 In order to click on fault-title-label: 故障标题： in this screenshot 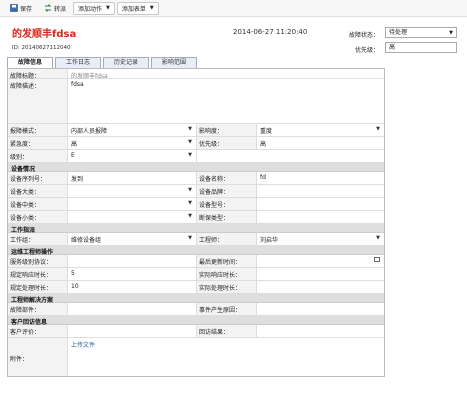, I will do `click(38, 74)`.